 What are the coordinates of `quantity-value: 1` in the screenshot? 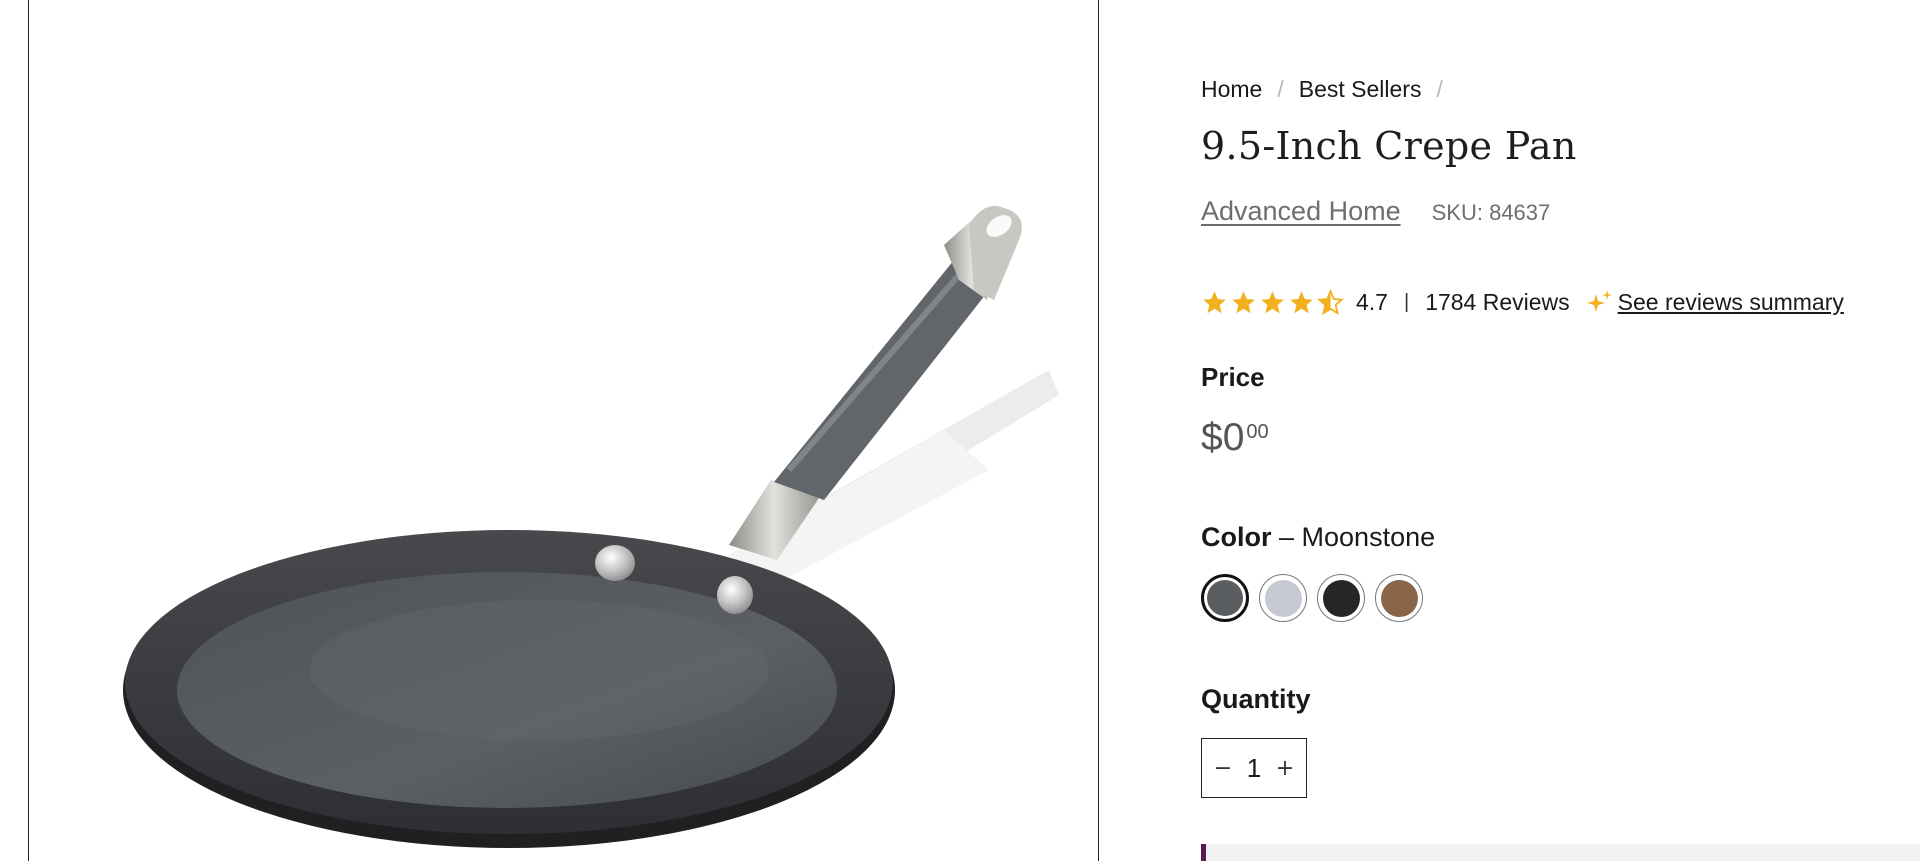 It's located at (1254, 768).